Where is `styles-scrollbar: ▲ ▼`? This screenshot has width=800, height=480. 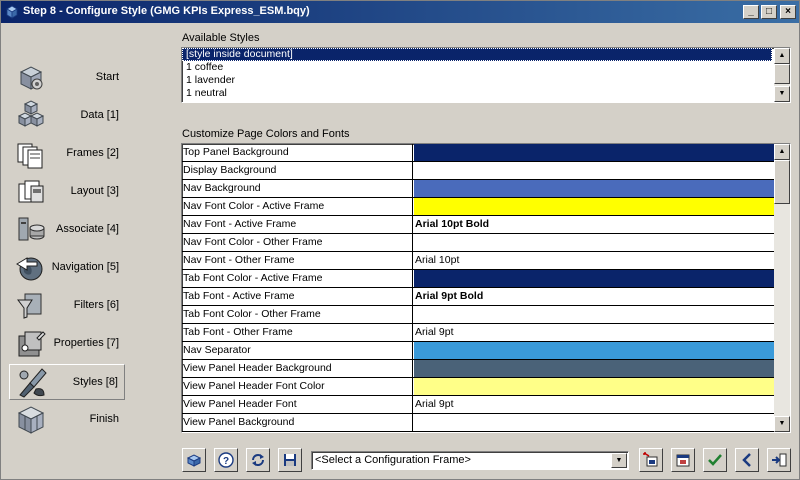 styles-scrollbar: ▲ ▼ is located at coordinates (782, 75).